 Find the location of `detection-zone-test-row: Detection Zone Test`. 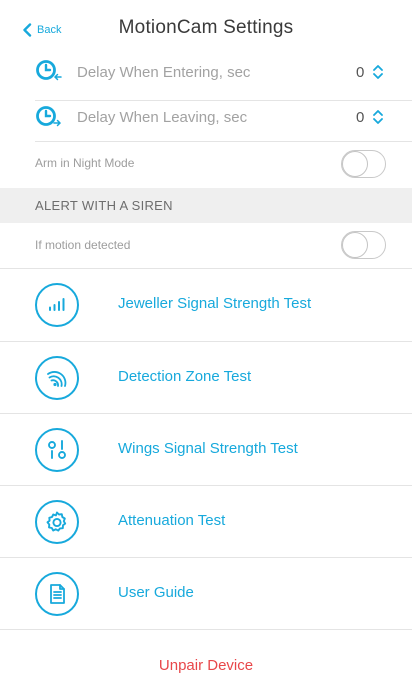

detection-zone-test-row: Detection Zone Test is located at coordinates (206, 378).